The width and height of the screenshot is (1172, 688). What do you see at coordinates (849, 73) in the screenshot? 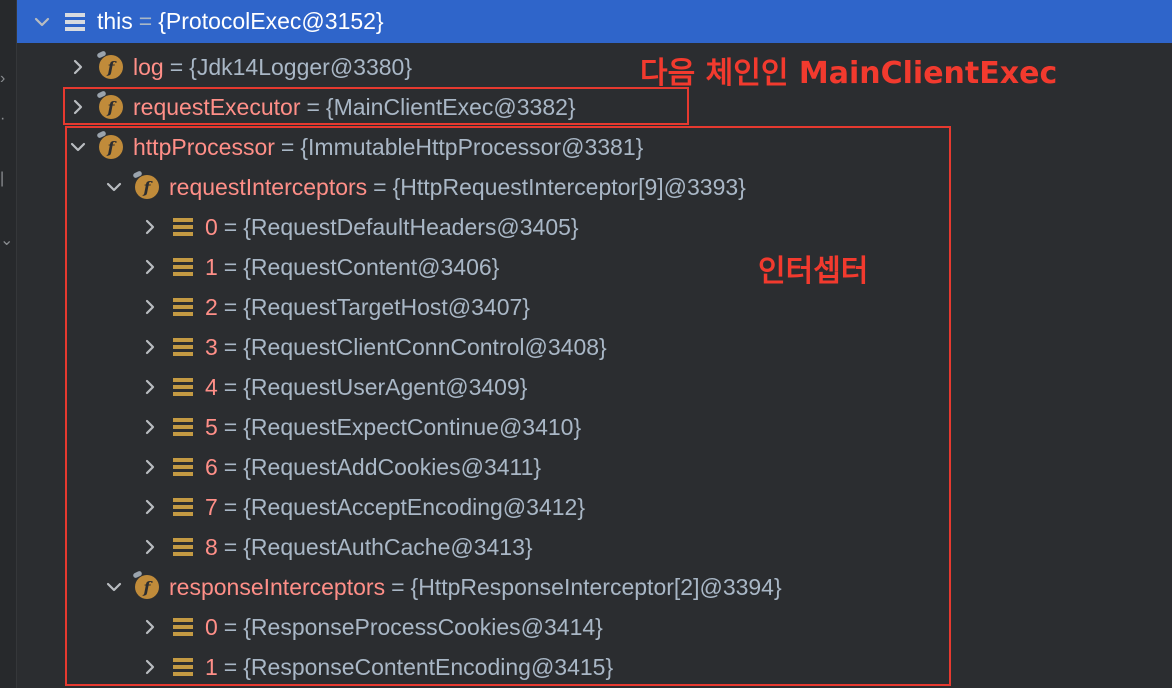
I see `annotation-main-client-exec: 다음 체인인 MainClientExec` at bounding box center [849, 73].